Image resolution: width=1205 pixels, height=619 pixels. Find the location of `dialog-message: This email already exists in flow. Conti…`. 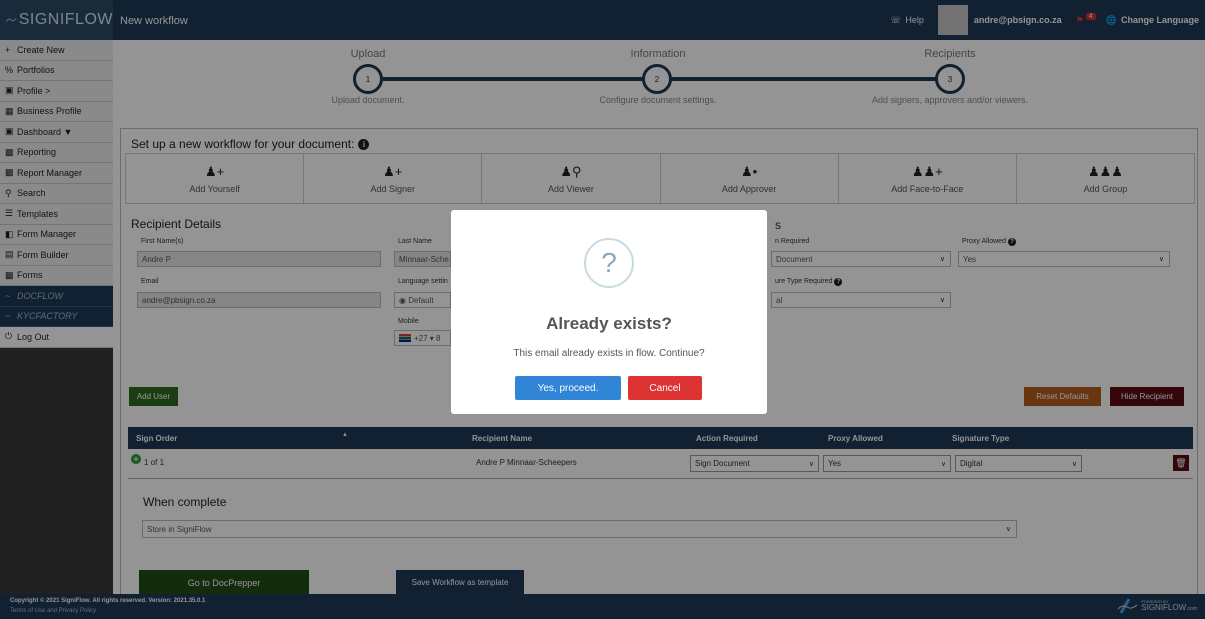

dialog-message: This email already exists in flow. Conti… is located at coordinates (609, 353).